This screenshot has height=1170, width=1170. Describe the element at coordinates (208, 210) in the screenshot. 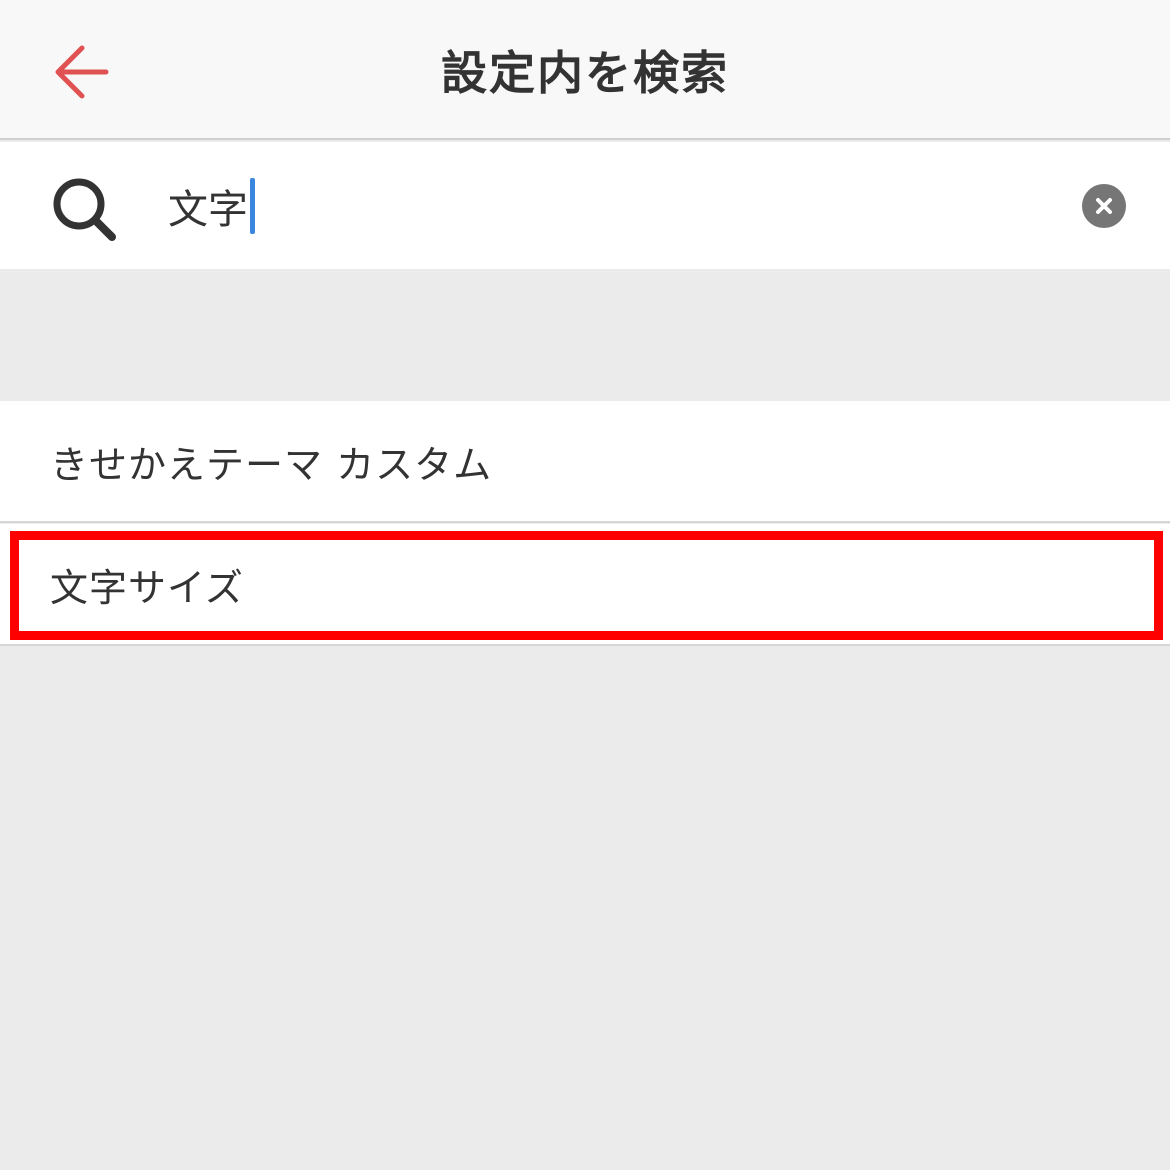

I see `search-input-value: 文字` at that location.